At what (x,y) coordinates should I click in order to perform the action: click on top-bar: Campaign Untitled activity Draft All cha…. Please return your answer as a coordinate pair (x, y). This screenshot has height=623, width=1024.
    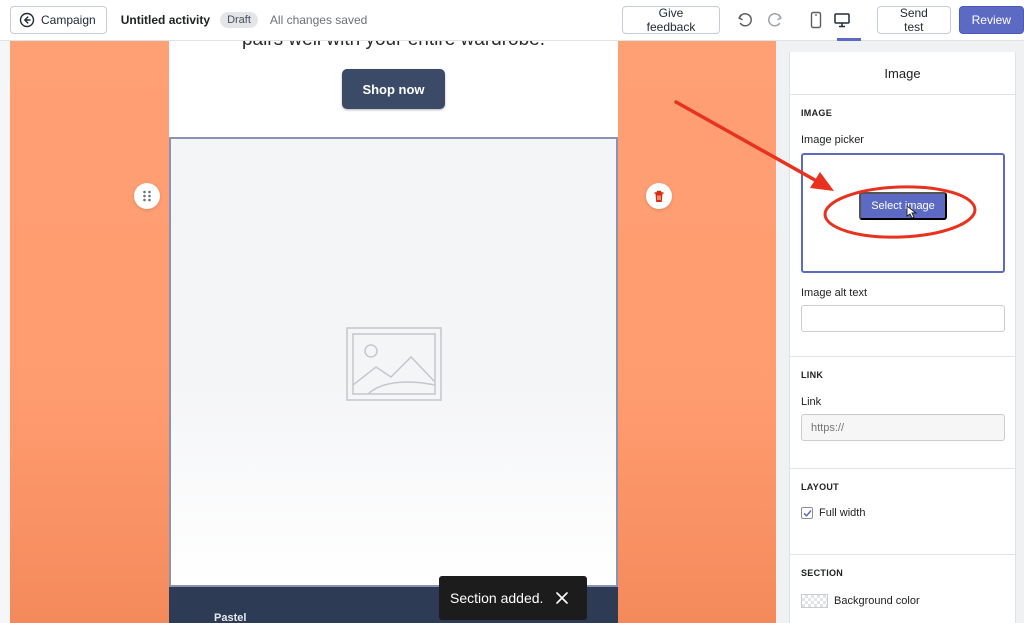
    Looking at the image, I should click on (512, 20).